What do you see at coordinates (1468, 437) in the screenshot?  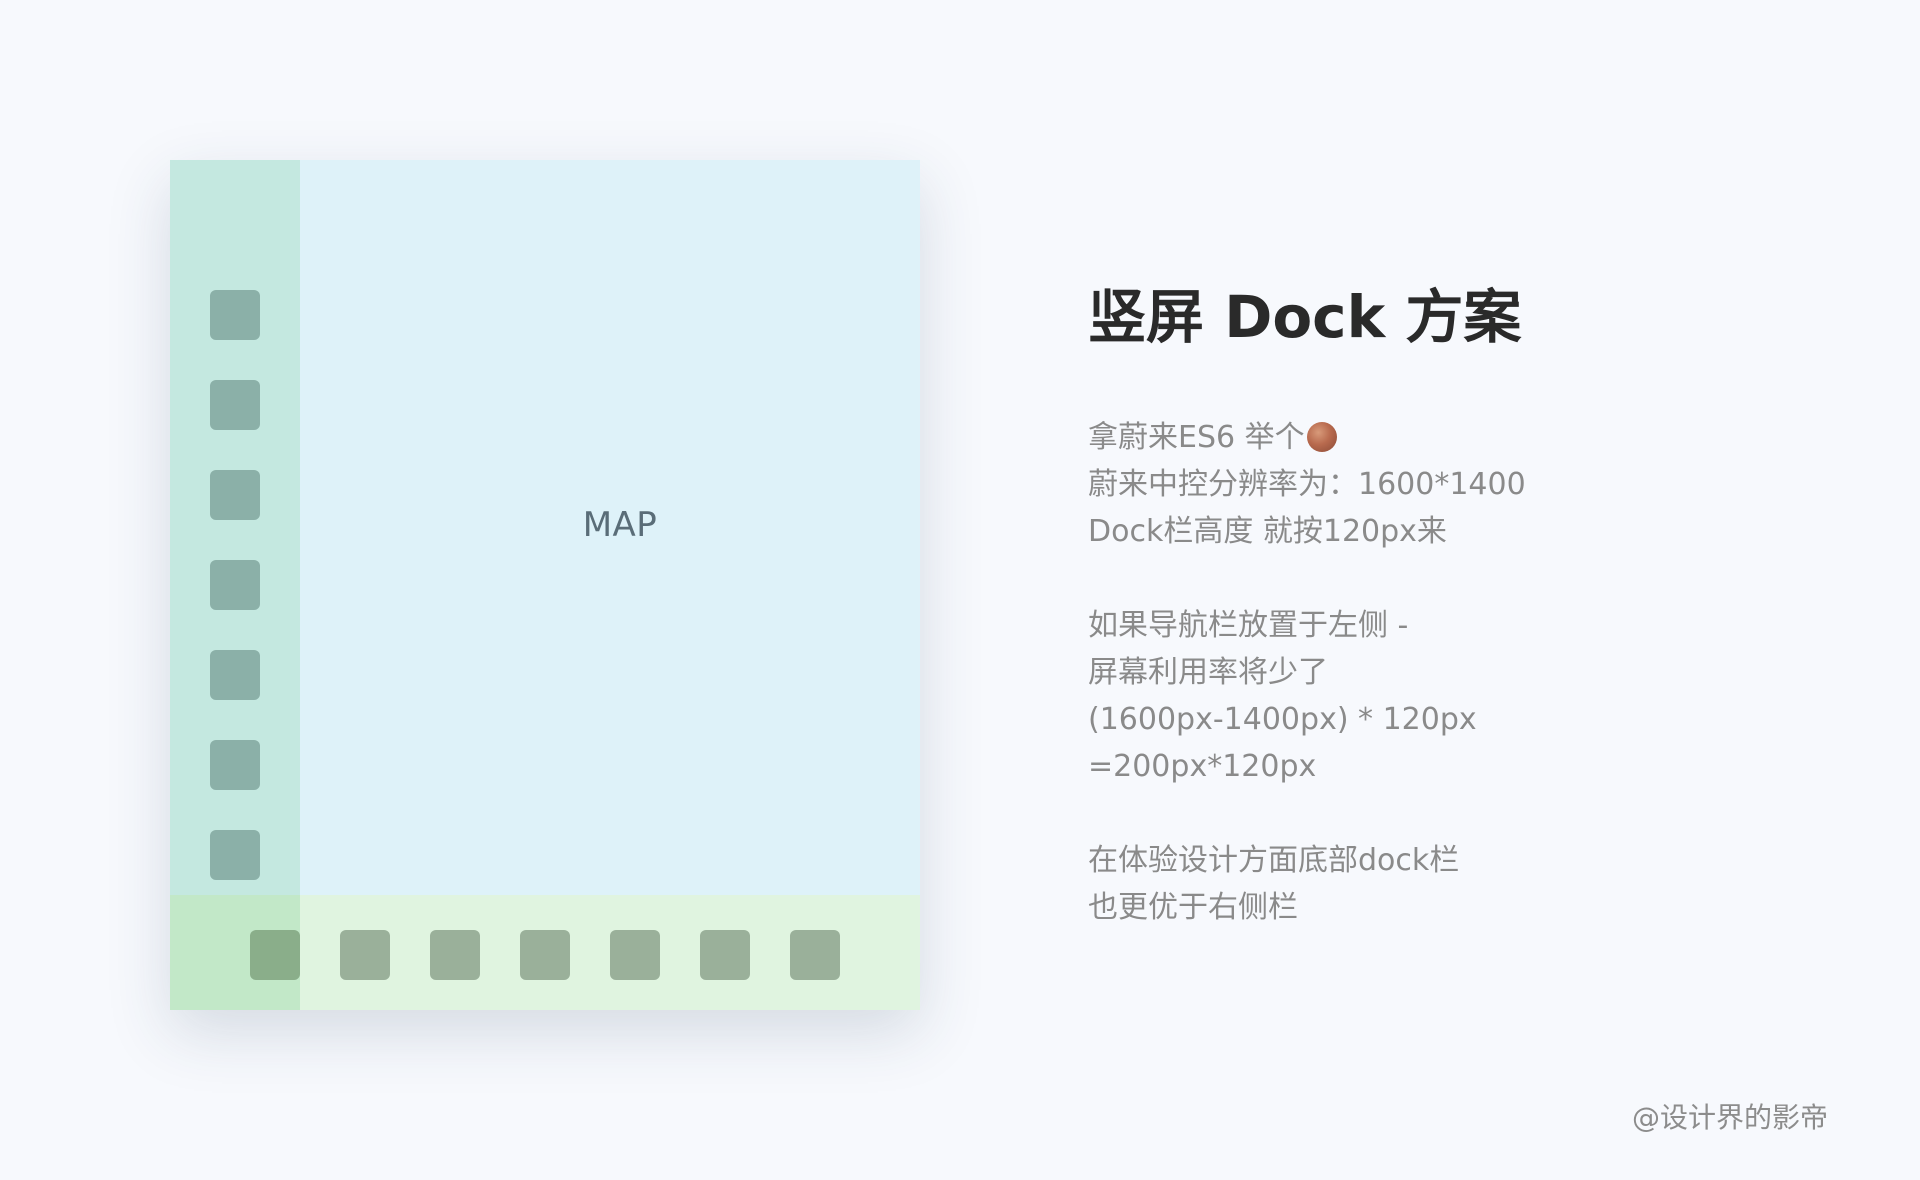 I see `description-line: 拿蔚来ES6 举个` at bounding box center [1468, 437].